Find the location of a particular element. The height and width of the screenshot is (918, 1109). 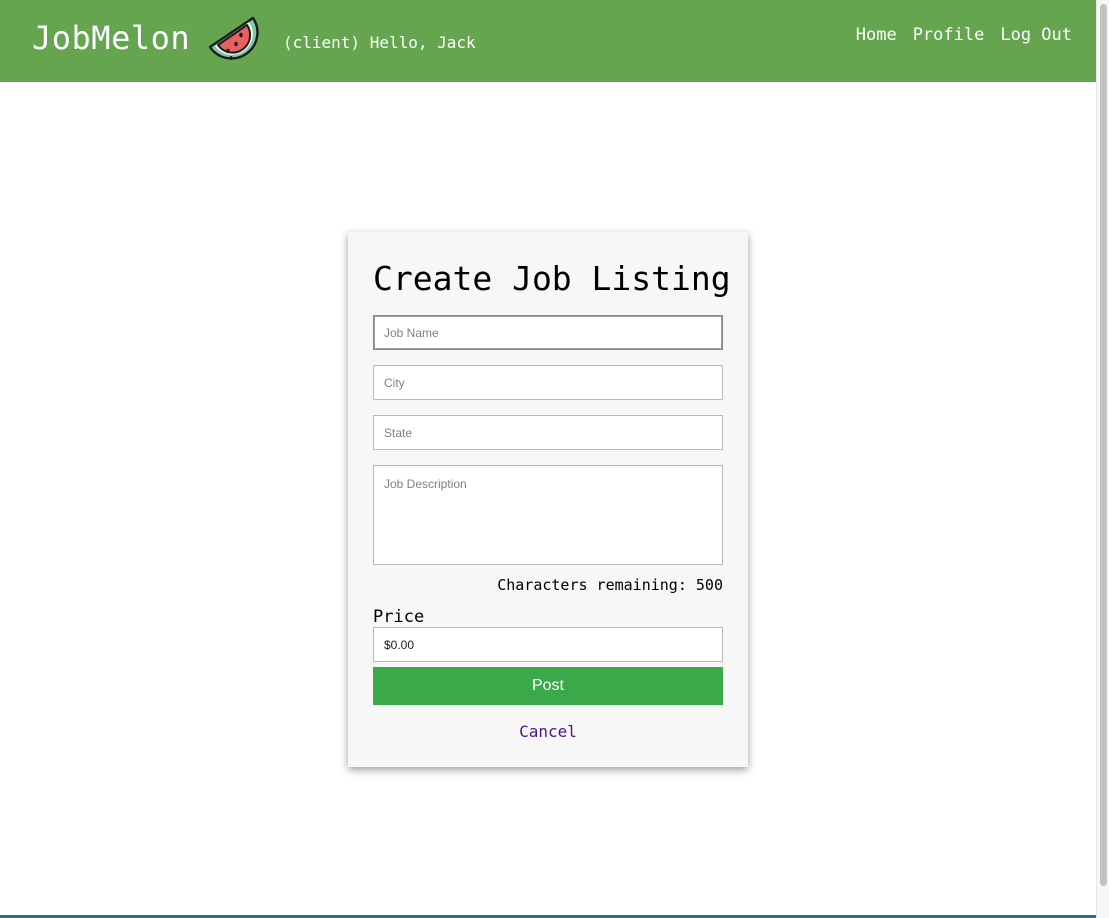

cancel-link: Cancel is located at coordinates (548, 732).